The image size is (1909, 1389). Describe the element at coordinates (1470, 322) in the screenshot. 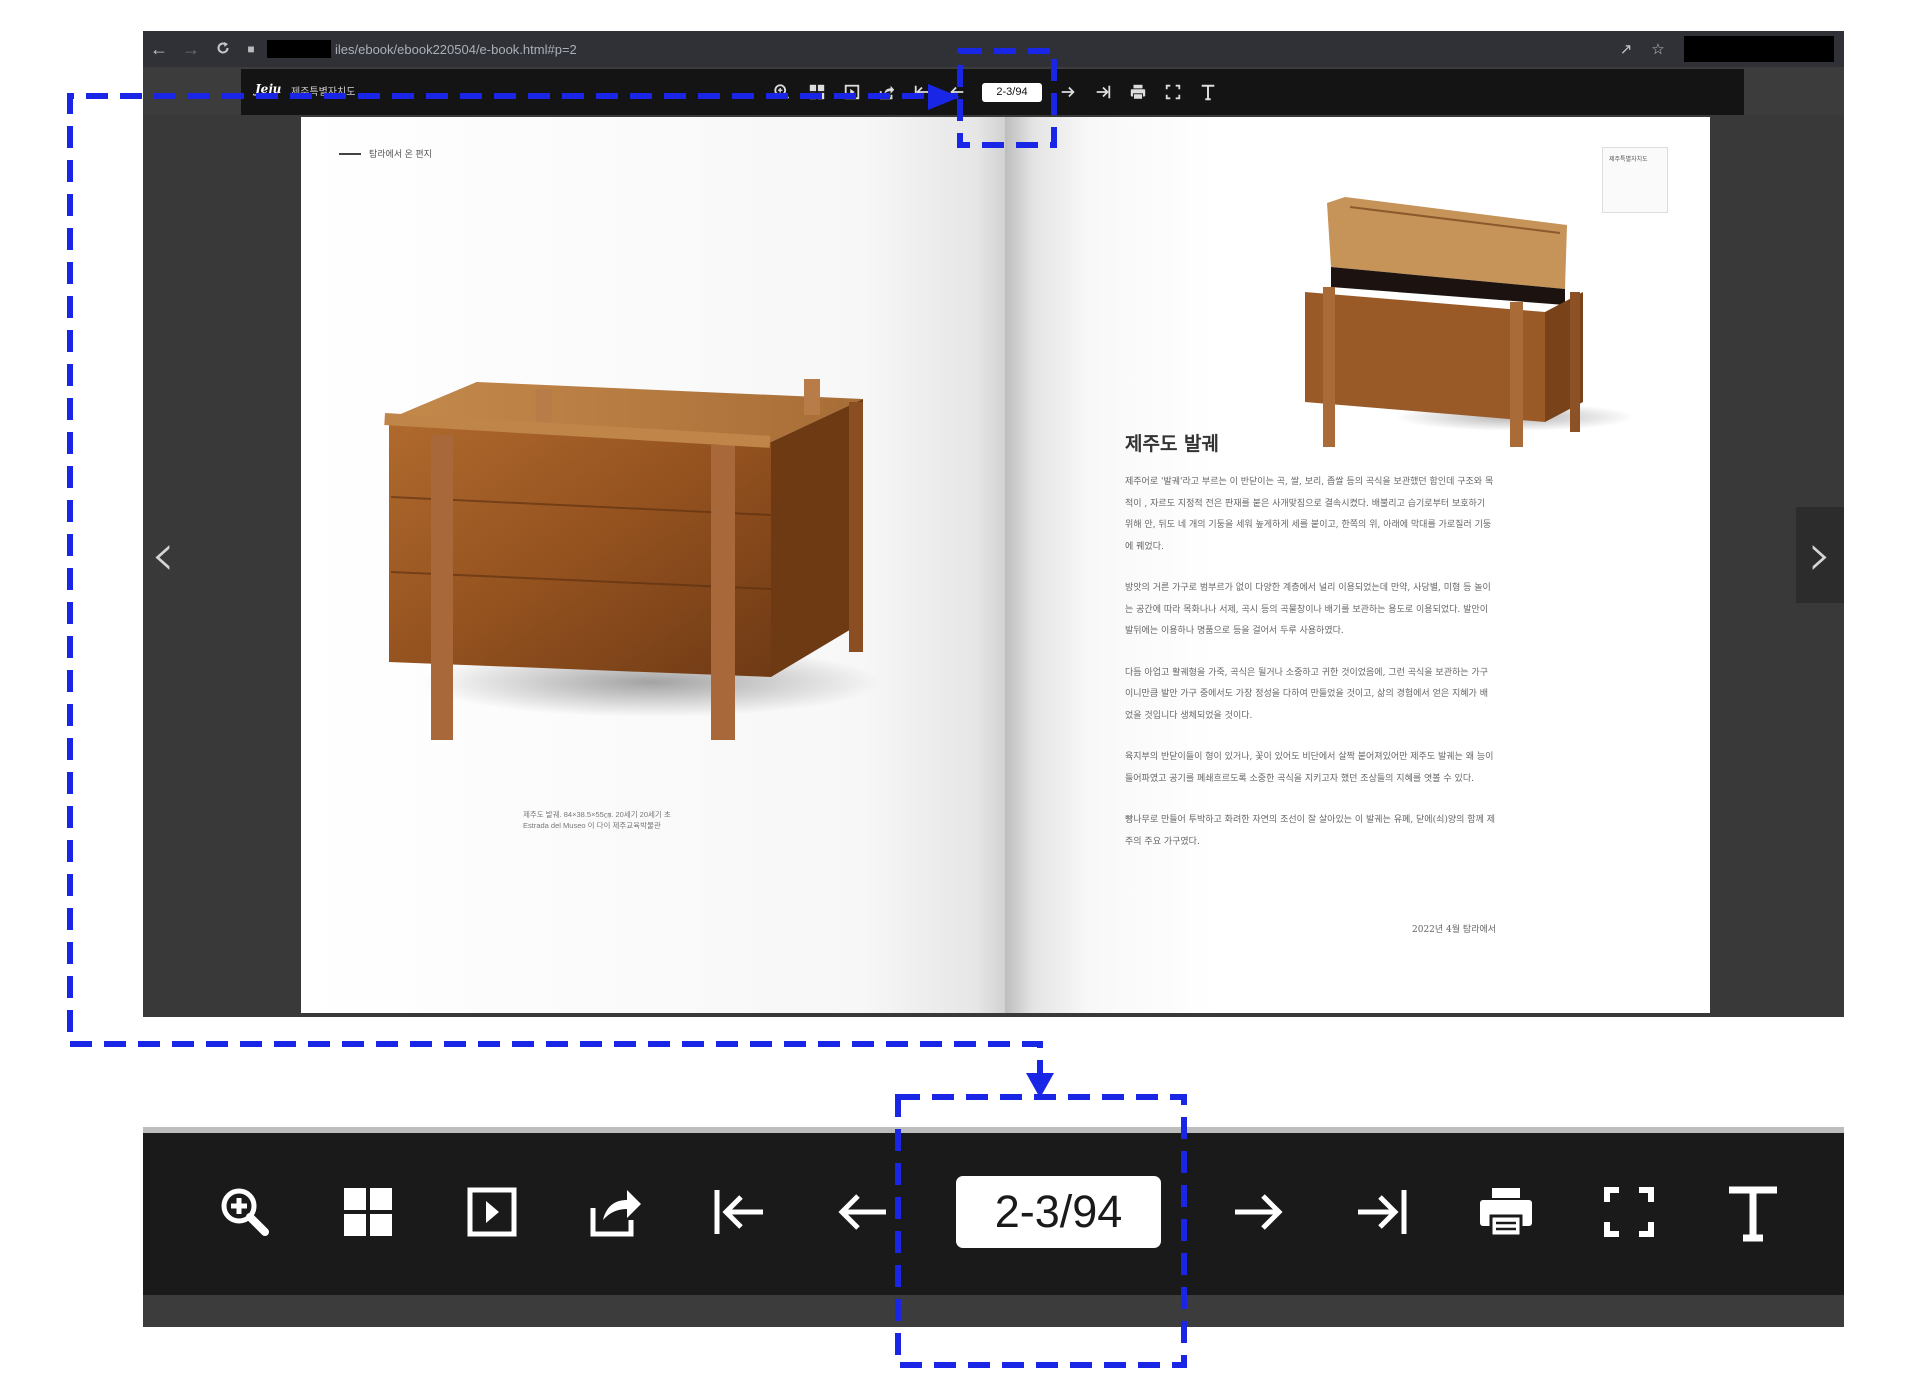

I see `open-chest-illustration` at that location.